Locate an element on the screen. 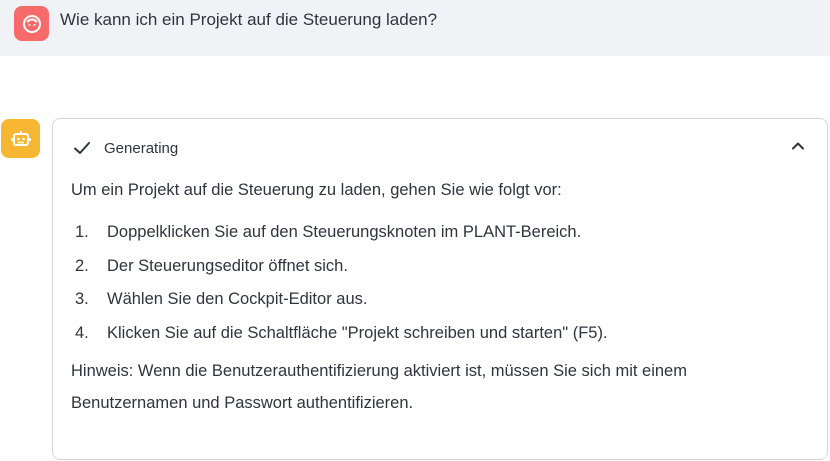 This screenshot has width=830, height=461. status-header: Generating is located at coordinates (125, 148).